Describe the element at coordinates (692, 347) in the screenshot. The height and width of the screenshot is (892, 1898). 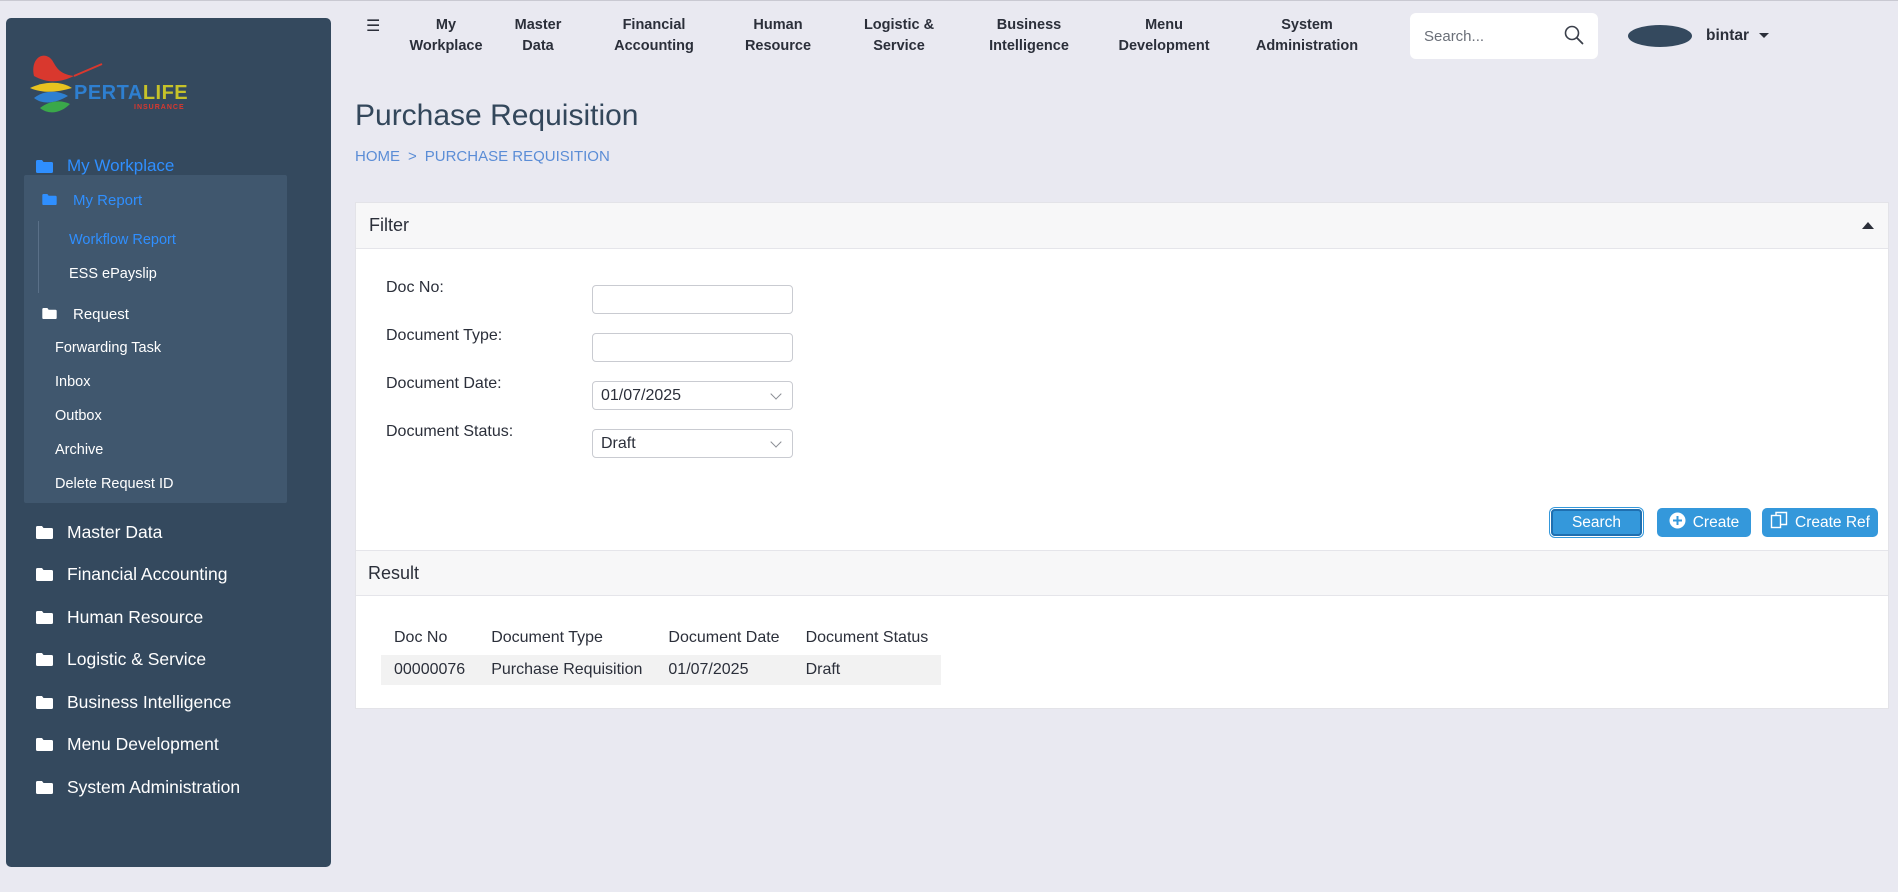
I see `document-type-input` at that location.